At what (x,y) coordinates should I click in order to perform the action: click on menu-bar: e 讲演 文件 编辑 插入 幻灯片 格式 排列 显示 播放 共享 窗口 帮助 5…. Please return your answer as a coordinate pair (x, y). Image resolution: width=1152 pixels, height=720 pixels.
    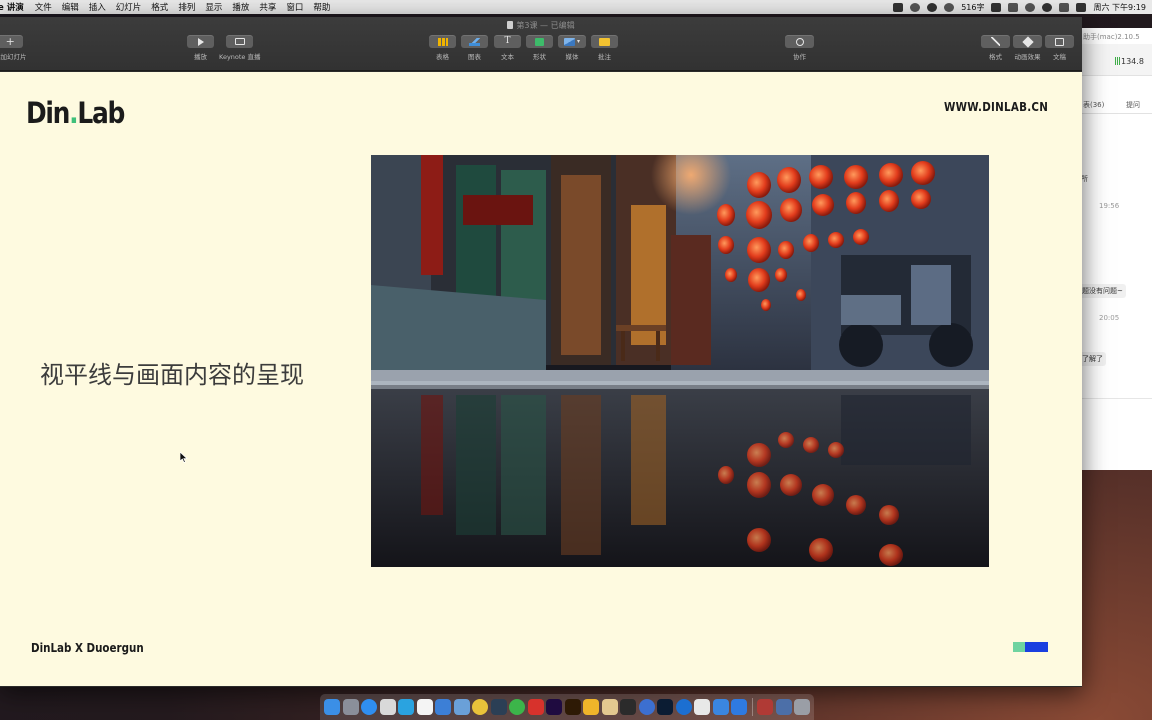
    Looking at the image, I should click on (576, 7).